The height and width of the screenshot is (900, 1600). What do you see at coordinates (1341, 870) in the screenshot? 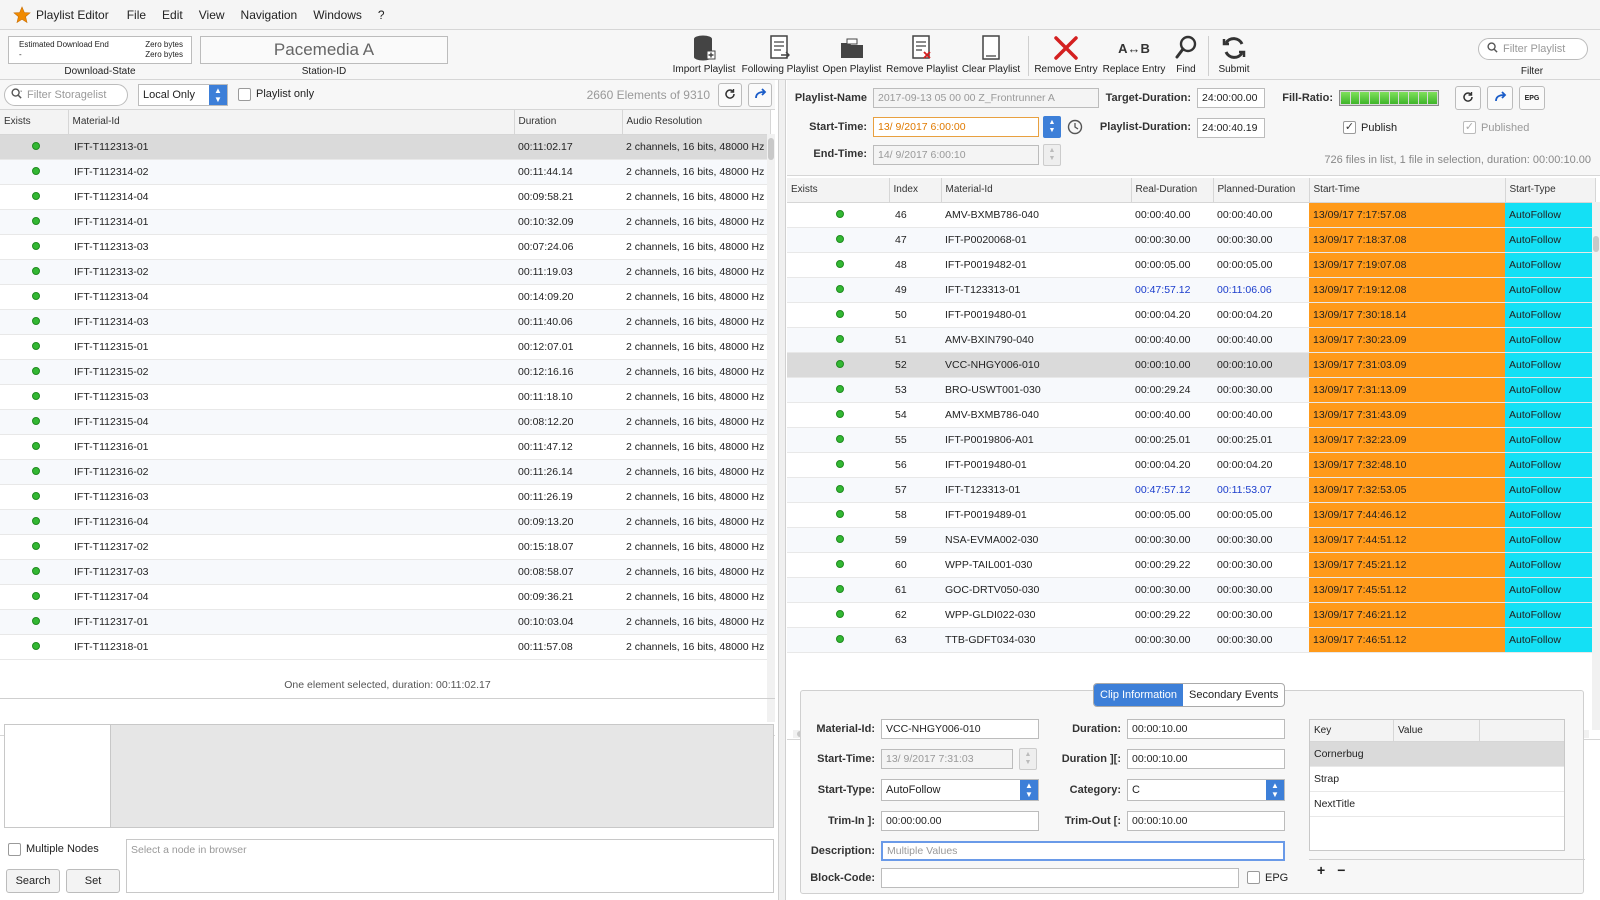
I see `remove-row-icon: −` at bounding box center [1341, 870].